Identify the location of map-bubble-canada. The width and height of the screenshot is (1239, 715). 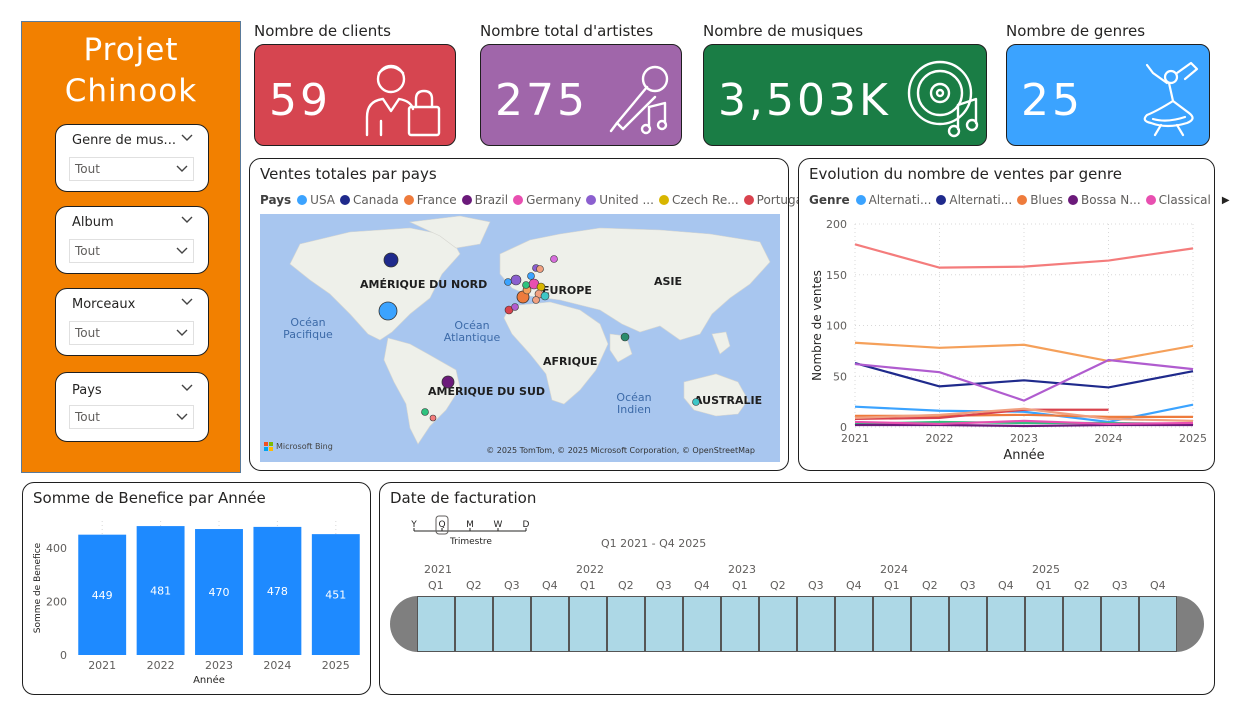
(391, 260).